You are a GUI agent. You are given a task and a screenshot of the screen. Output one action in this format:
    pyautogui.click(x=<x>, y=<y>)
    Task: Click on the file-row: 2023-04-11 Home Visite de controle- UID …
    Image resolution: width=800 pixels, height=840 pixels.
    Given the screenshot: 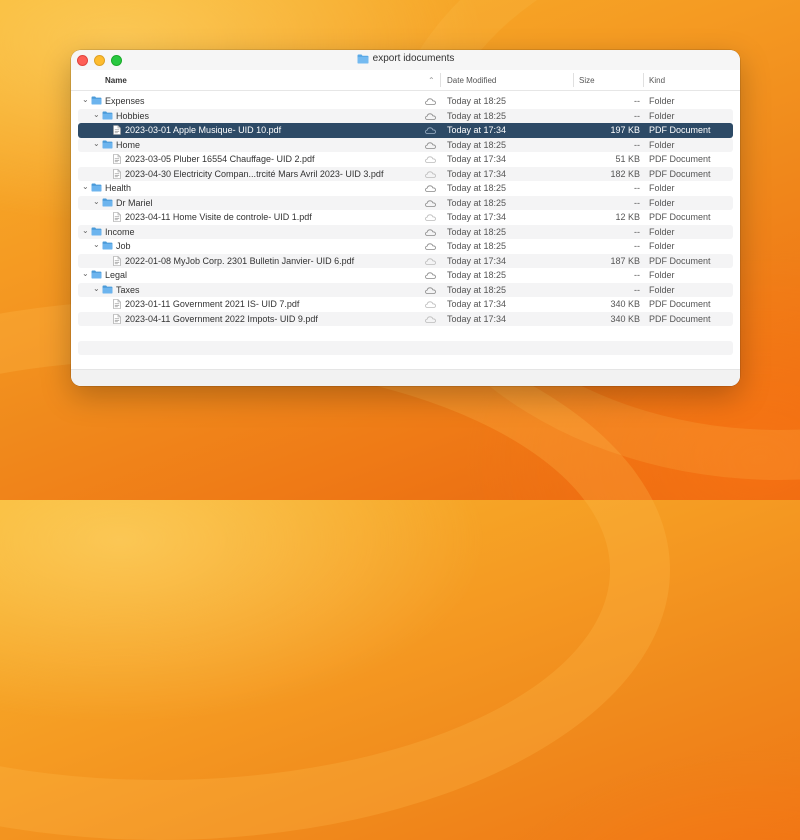 What is the action you would take?
    pyautogui.click(x=405, y=217)
    